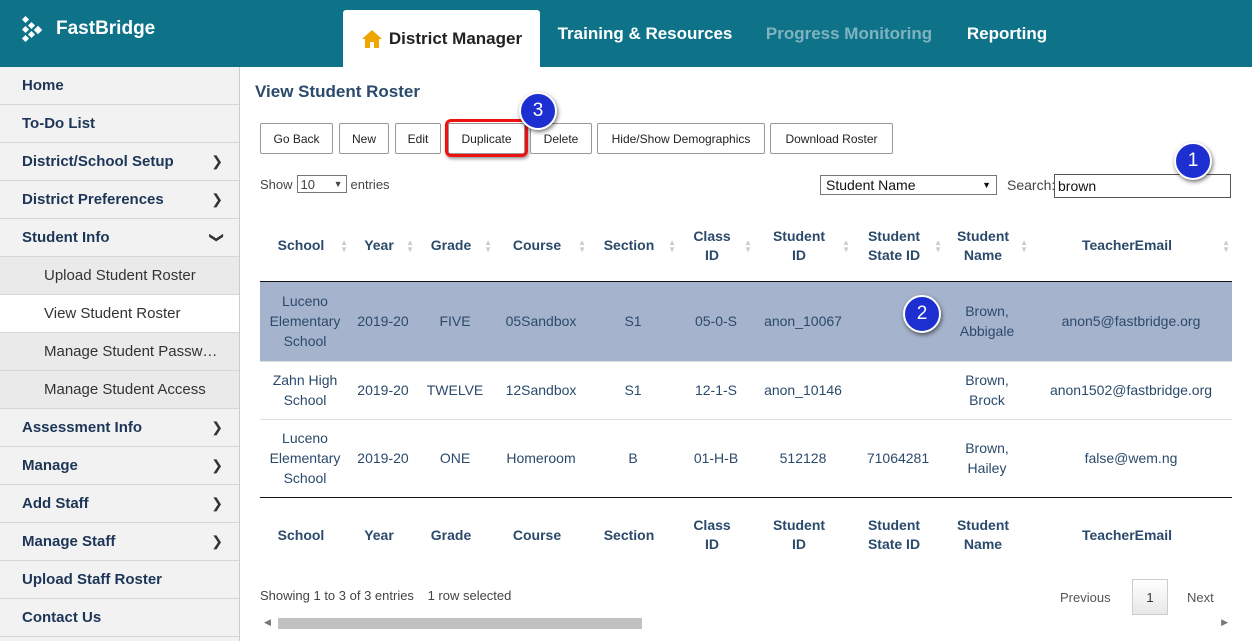  Describe the element at coordinates (106, 28) in the screenshot. I see `logo-text: FastBridge` at that location.